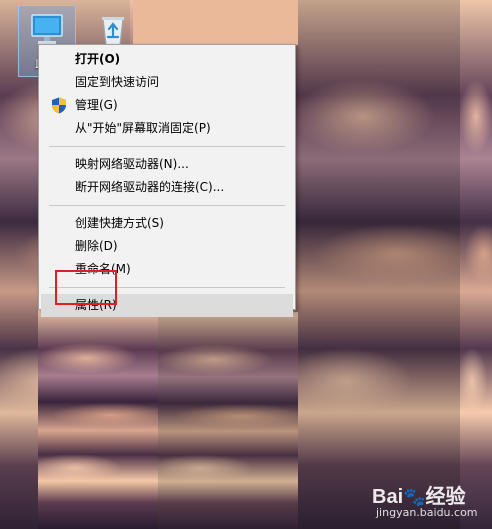 The image size is (492, 529). Describe the element at coordinates (96, 246) in the screenshot. I see `menu-item-label: 删除(D)` at that location.